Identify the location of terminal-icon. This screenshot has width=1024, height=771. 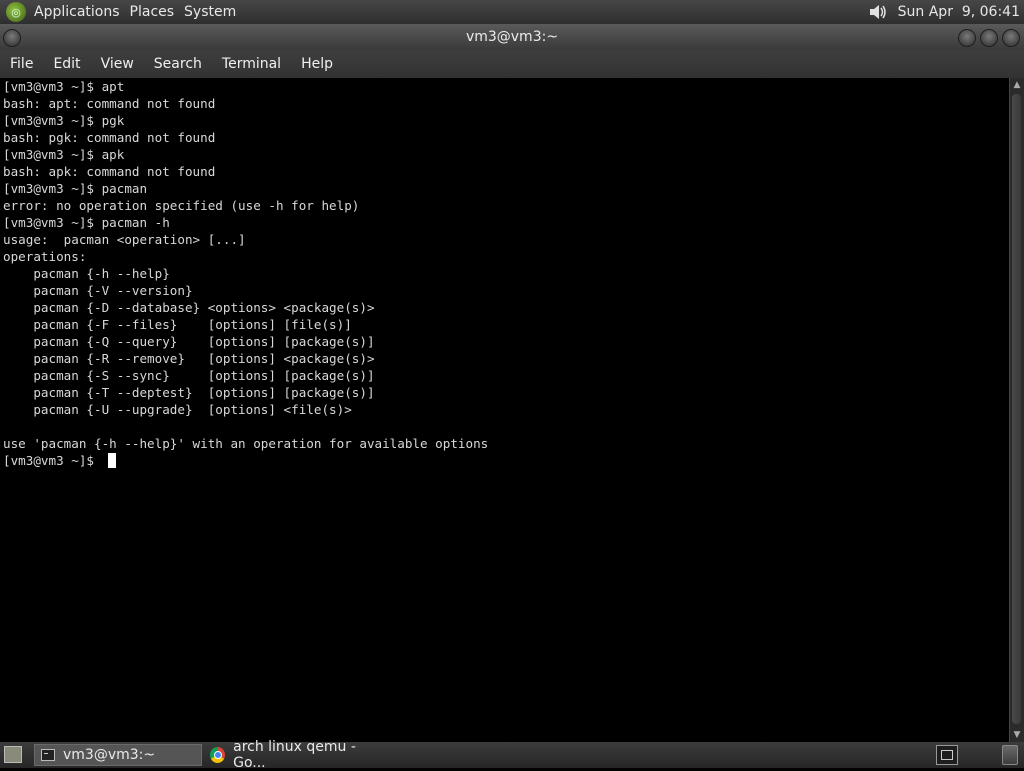
(48, 755).